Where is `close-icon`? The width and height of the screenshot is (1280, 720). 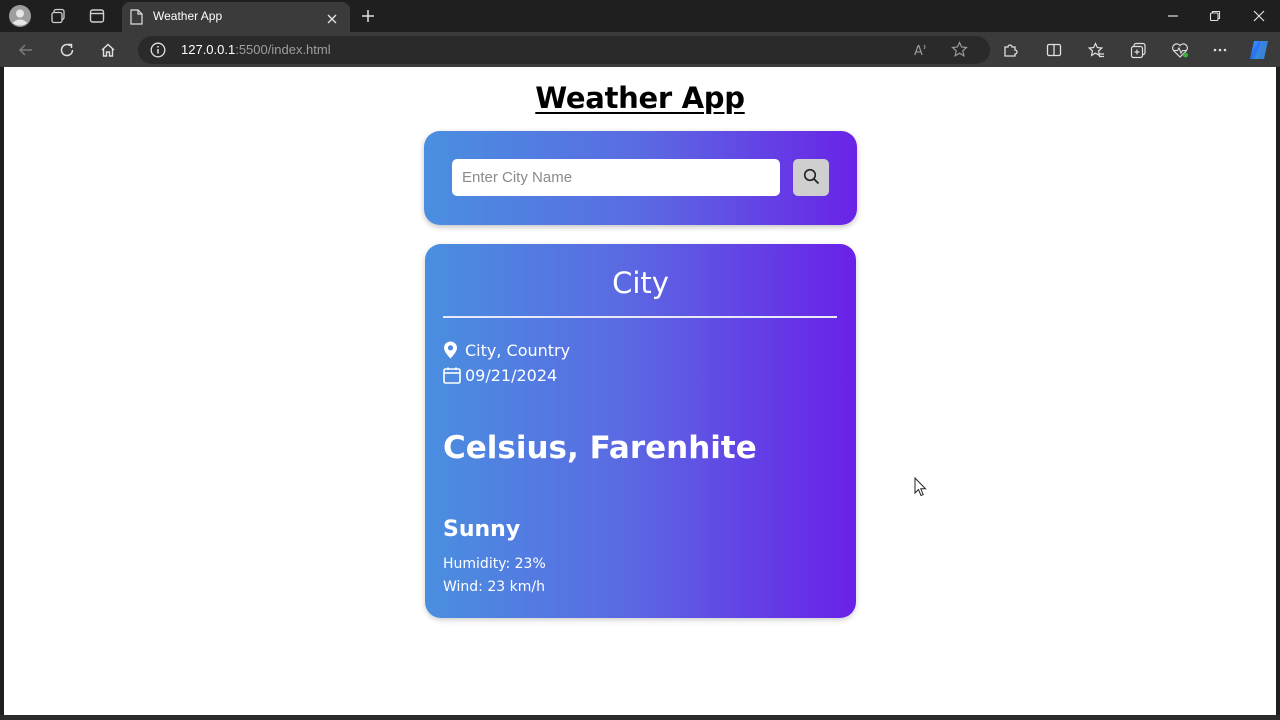 close-icon is located at coordinates (332, 19).